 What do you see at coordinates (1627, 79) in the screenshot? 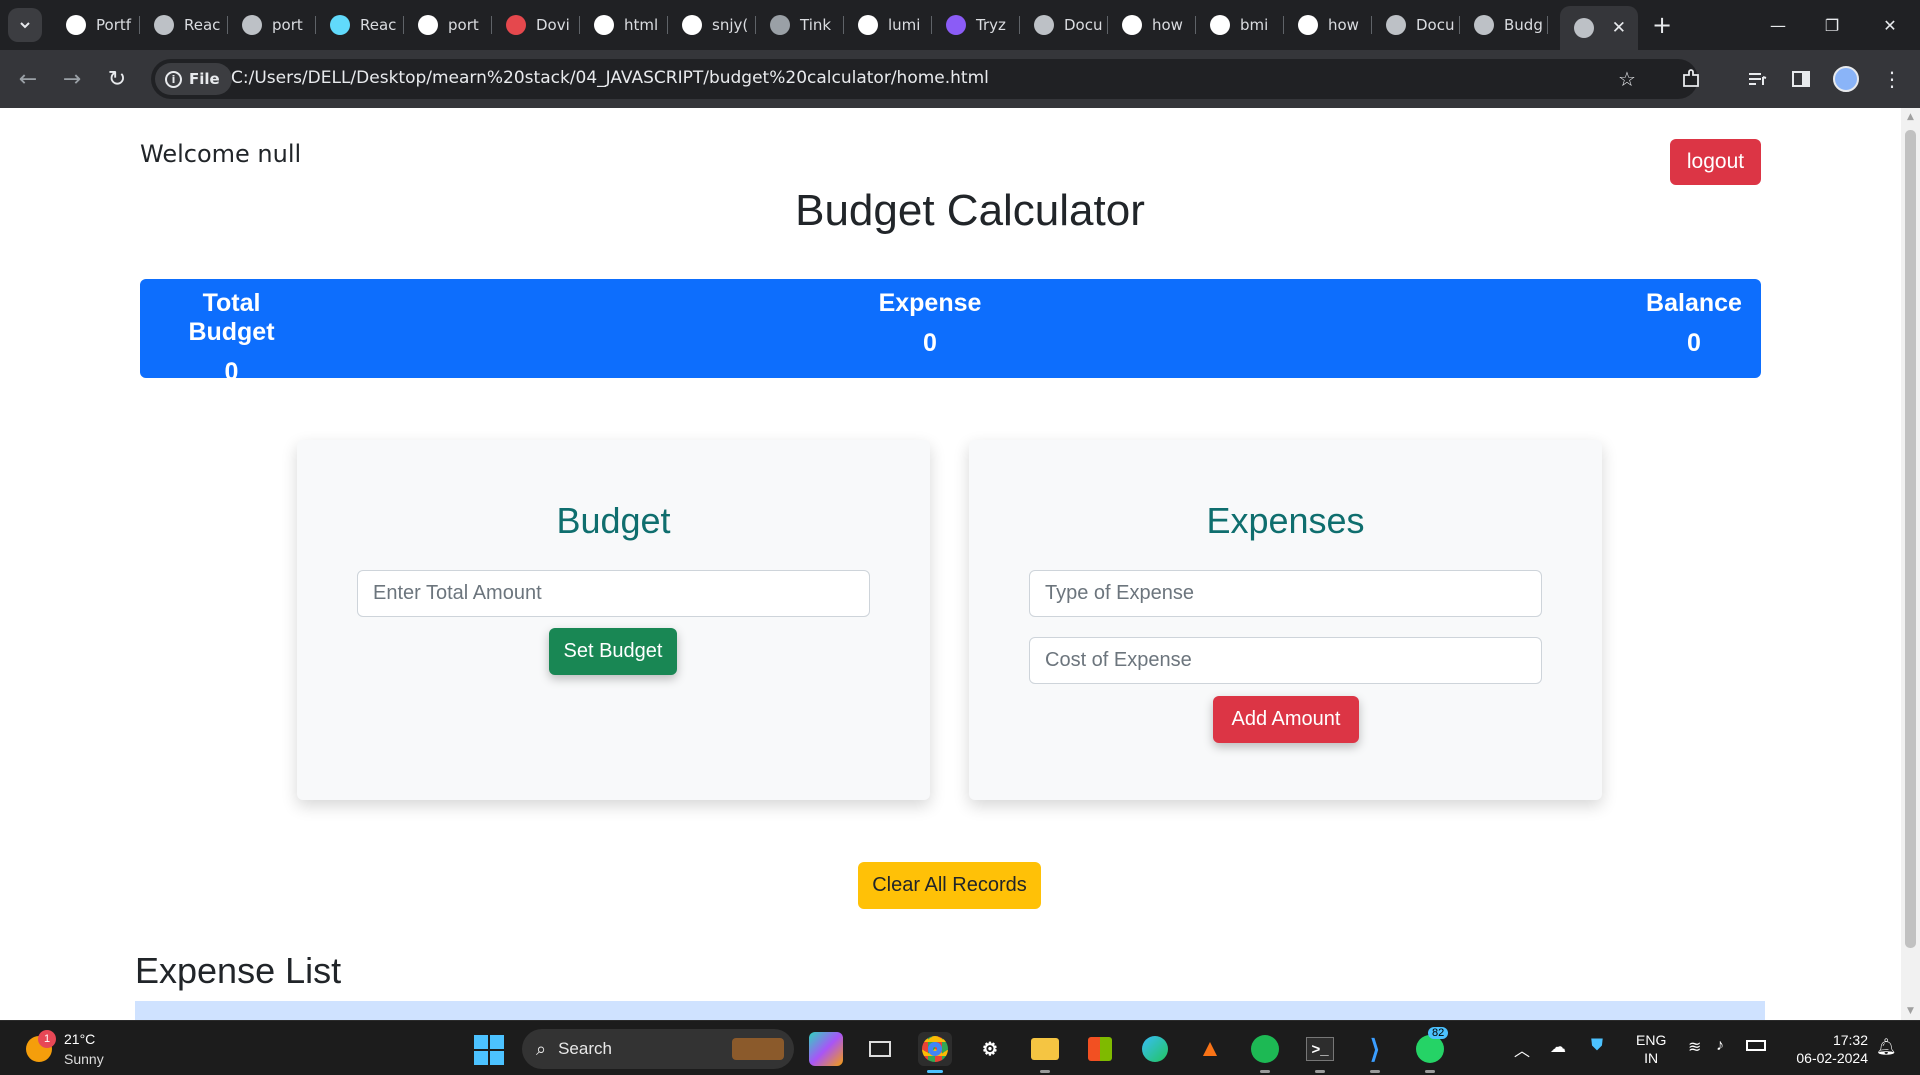
I see `bookmark-star-icon: ☆` at bounding box center [1627, 79].